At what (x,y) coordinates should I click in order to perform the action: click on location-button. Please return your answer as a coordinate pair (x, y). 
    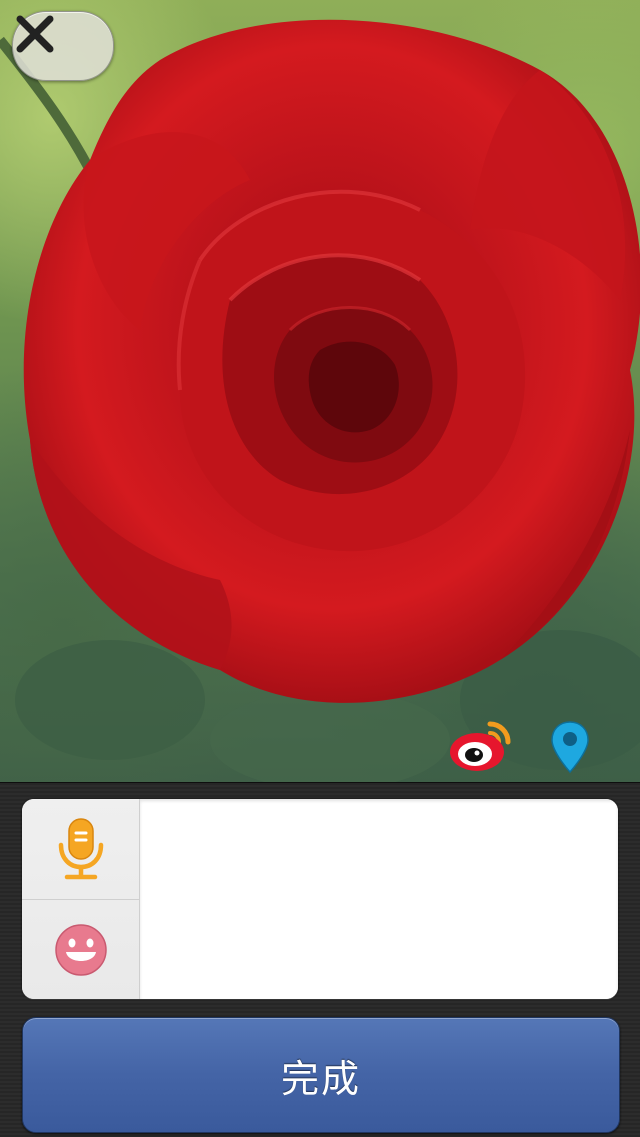
    Looking at the image, I should click on (570, 747).